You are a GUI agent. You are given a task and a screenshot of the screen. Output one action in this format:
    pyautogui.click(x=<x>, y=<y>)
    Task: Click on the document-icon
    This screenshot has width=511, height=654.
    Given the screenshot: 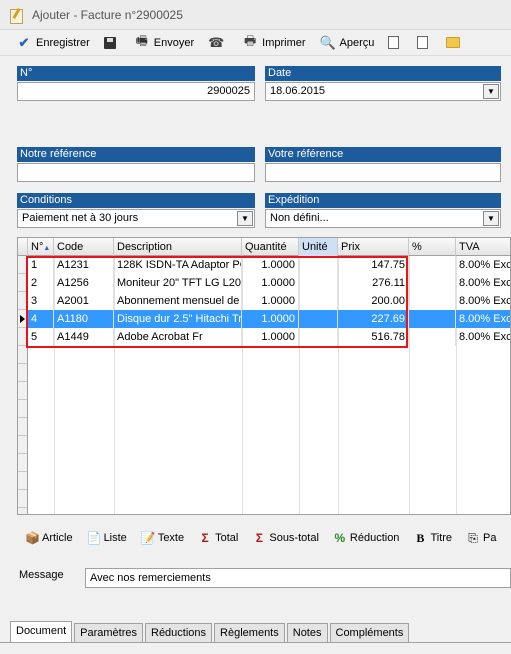 What is the action you would take?
    pyautogui.click(x=394, y=42)
    